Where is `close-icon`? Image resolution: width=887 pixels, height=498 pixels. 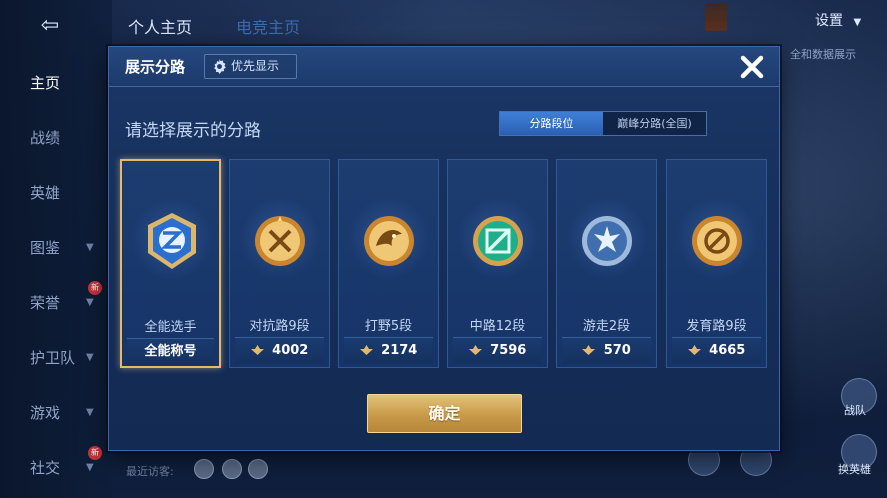 close-icon is located at coordinates (752, 67).